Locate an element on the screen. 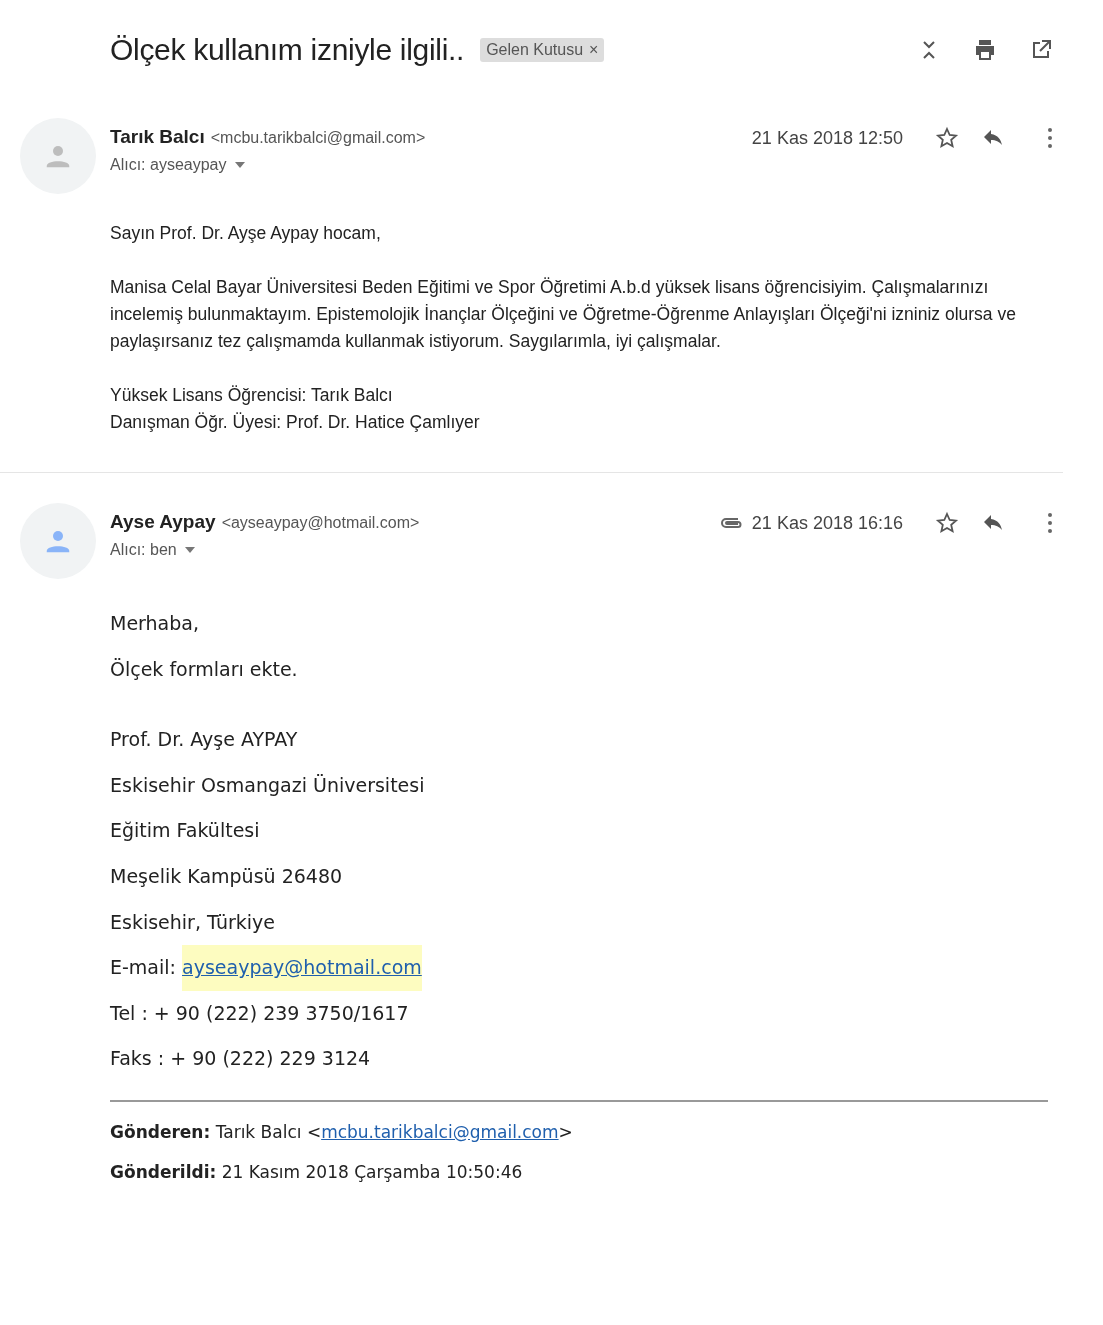 This screenshot has width=1103, height=1325. recipient-dropdown: Alıcı: ben is located at coordinates (265, 550).